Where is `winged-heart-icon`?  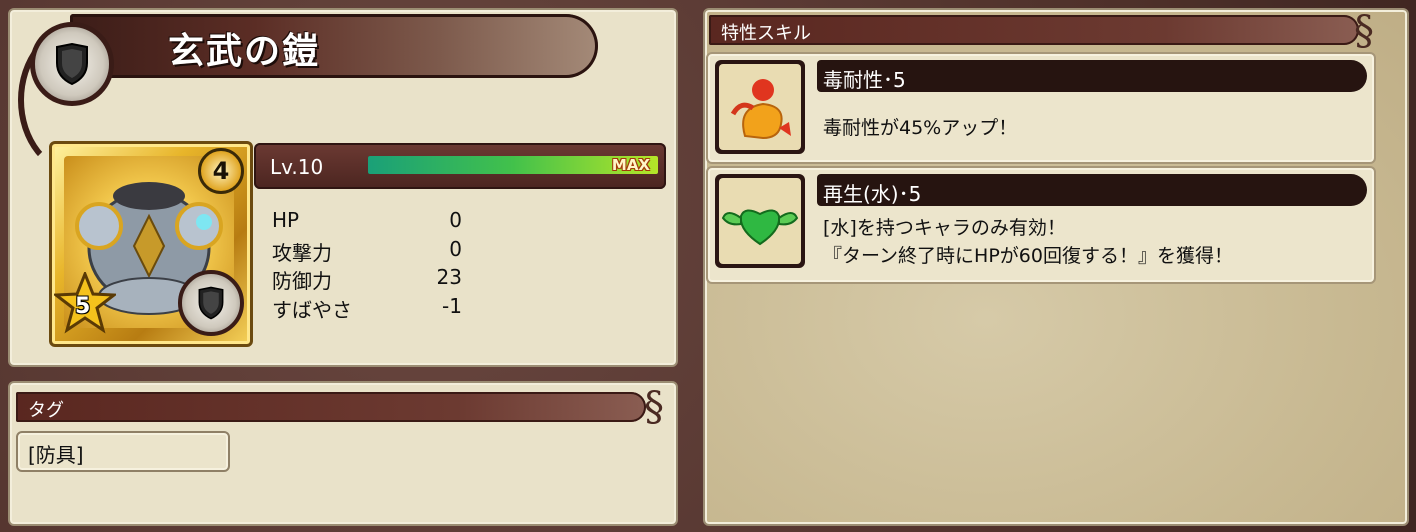
winged-heart-icon is located at coordinates (760, 221).